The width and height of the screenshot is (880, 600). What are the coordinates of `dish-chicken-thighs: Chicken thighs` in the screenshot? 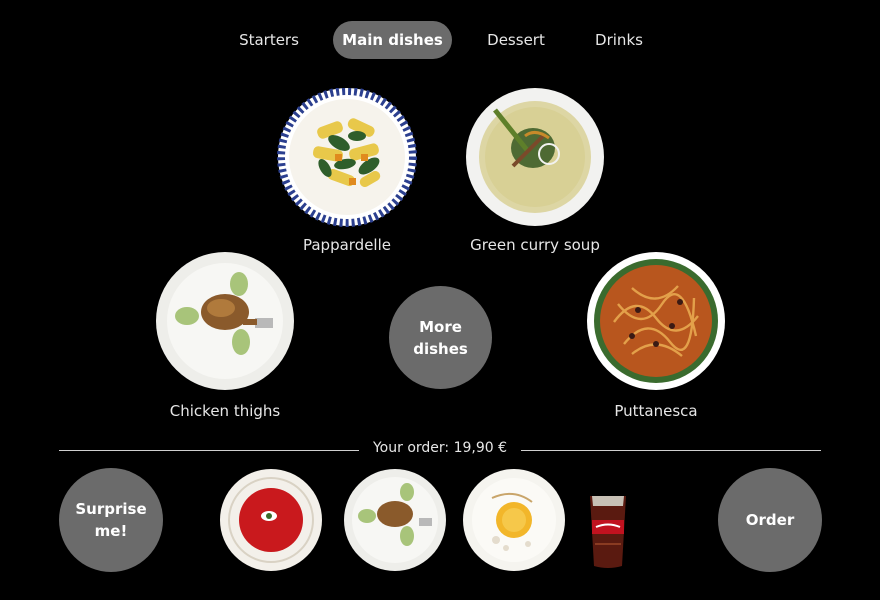 It's located at (225, 336).